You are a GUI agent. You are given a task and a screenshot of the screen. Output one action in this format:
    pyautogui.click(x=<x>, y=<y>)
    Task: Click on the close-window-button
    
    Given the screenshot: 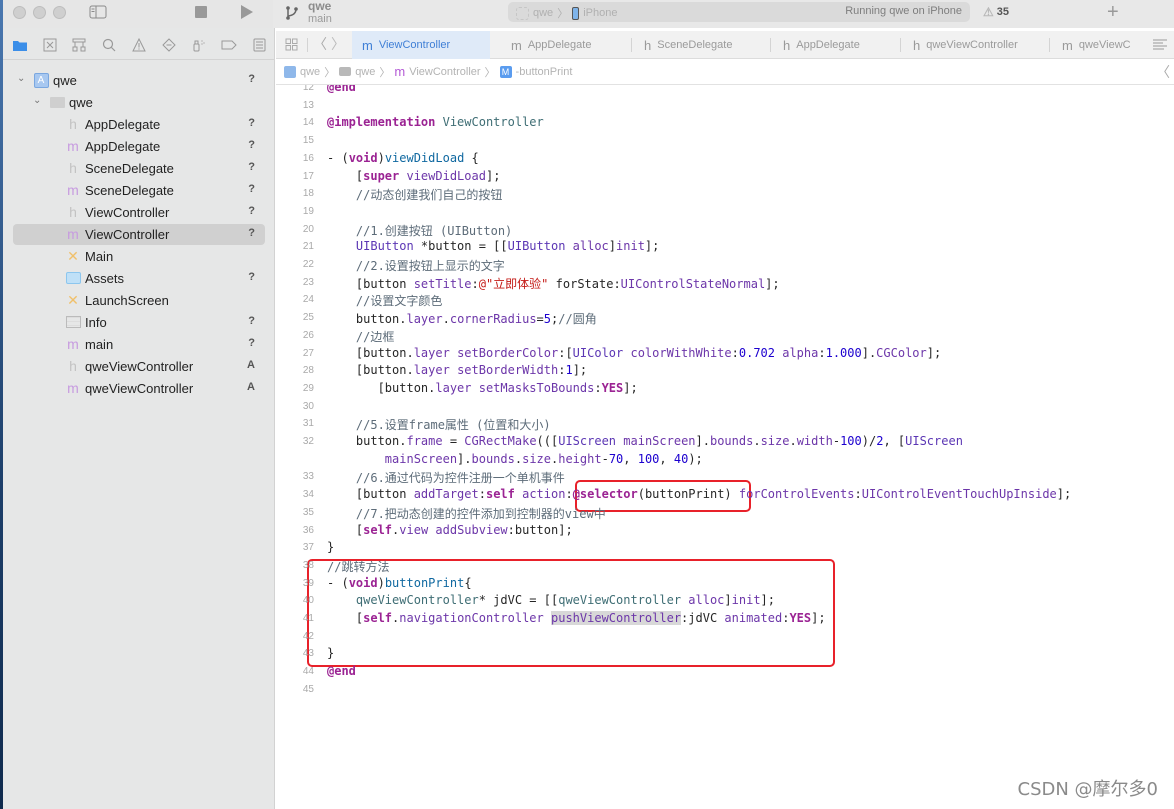 What is the action you would take?
    pyautogui.click(x=19, y=12)
    